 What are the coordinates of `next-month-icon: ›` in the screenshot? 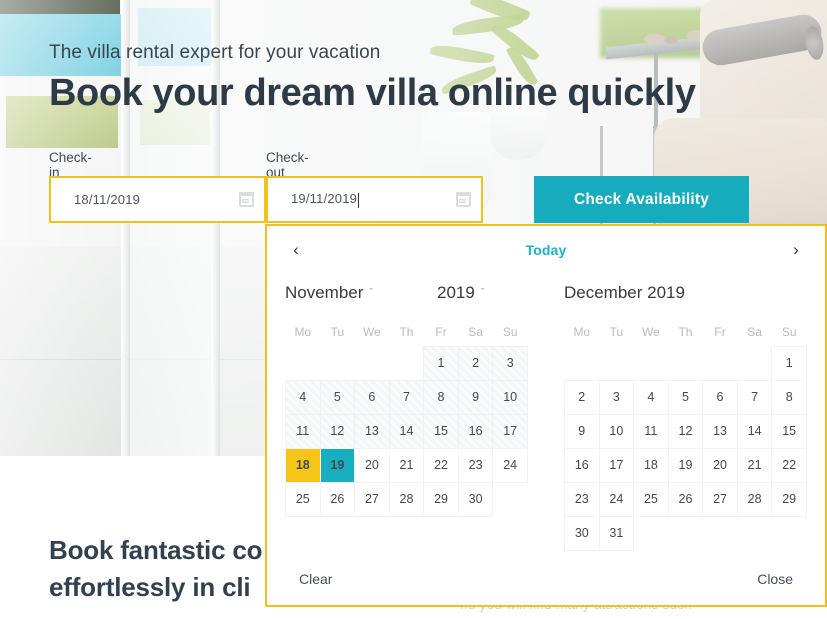 It's located at (796, 250).